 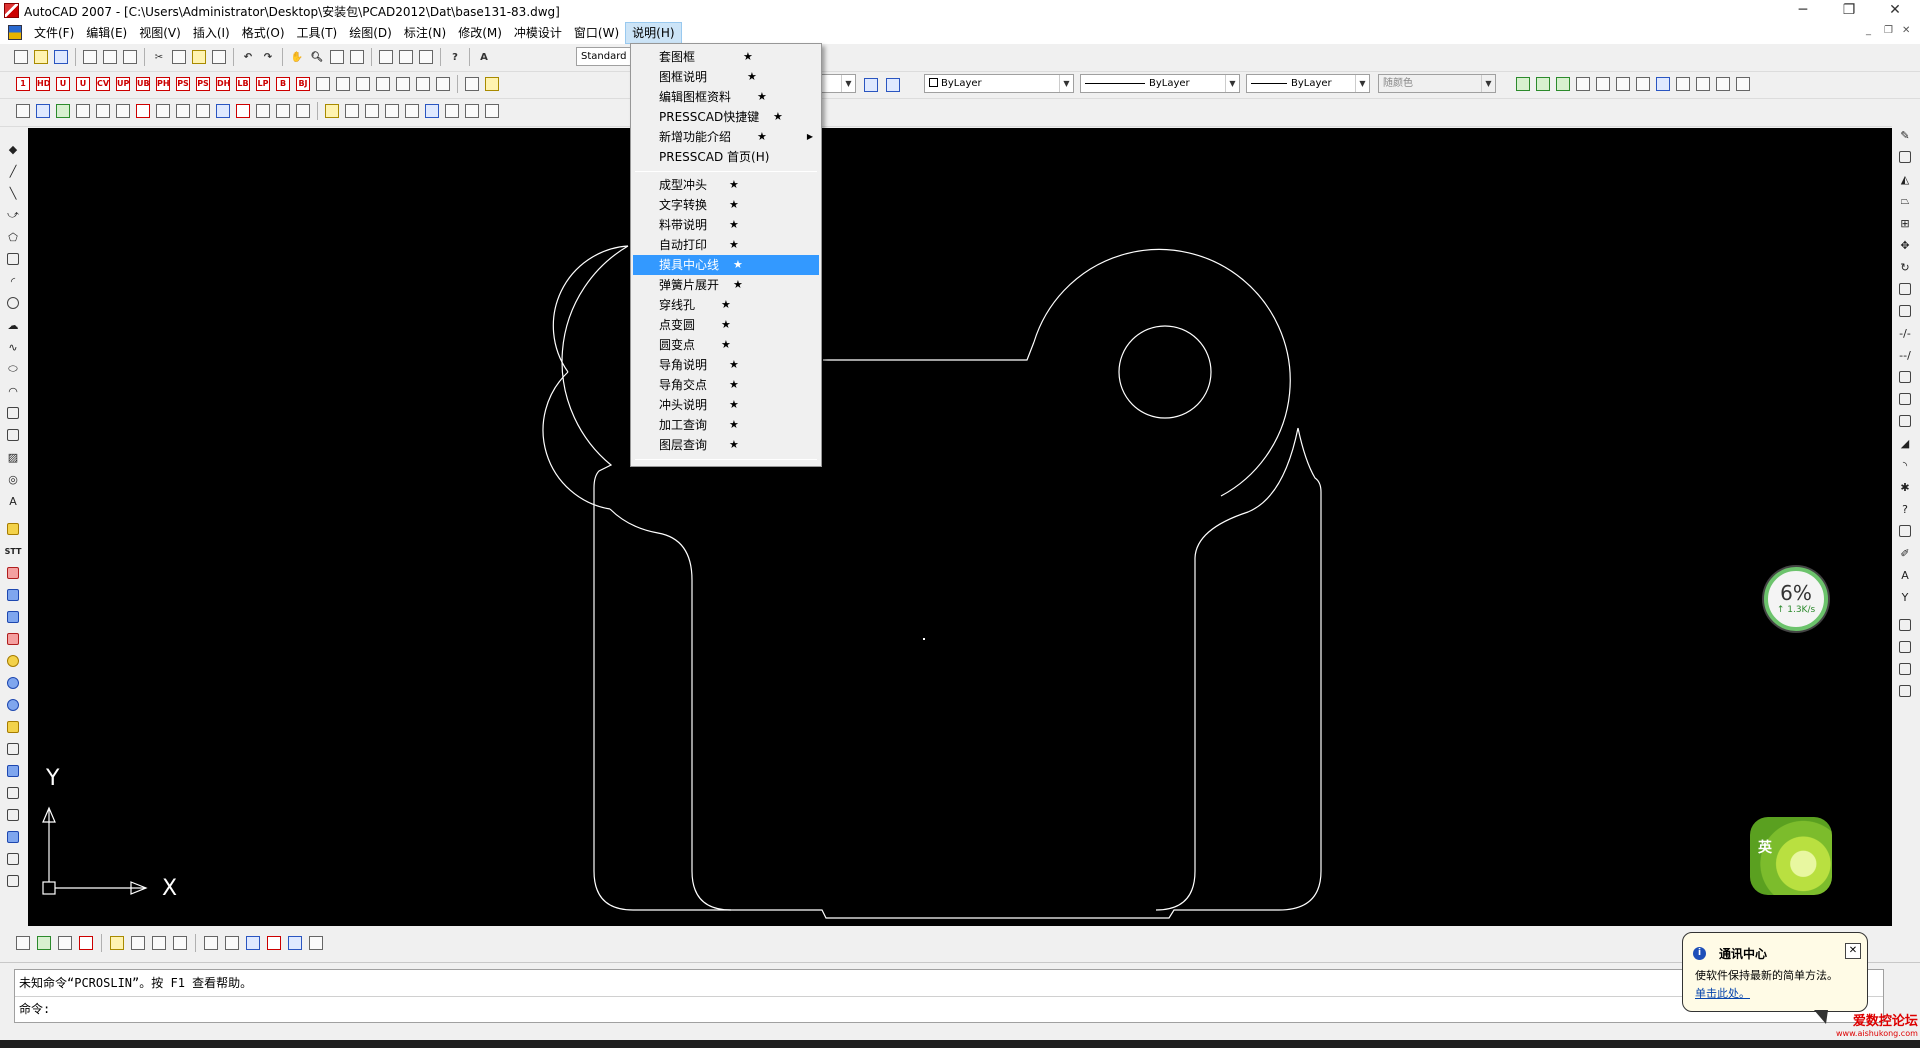 I want to click on dropdown-item-6: 成型冲头 ★, so click(x=726, y=185).